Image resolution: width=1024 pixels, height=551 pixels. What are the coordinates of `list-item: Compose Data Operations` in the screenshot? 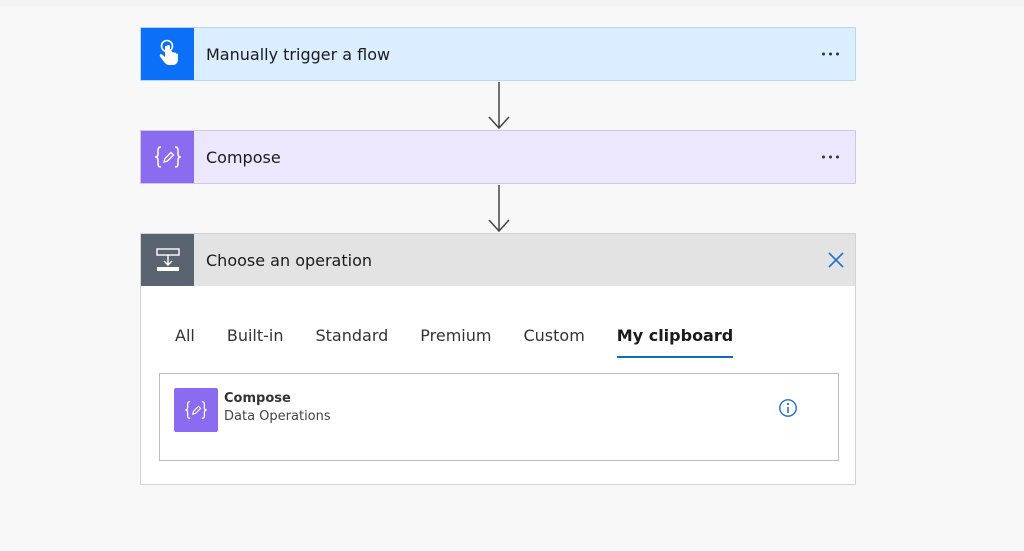 It's located at (252, 410).